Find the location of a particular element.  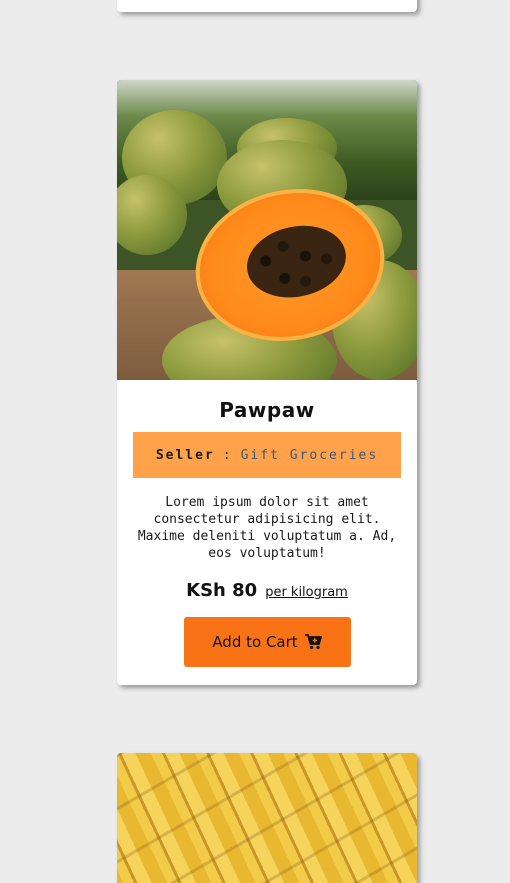

add-to-cart-button: Add to Cart is located at coordinates (267, 642).